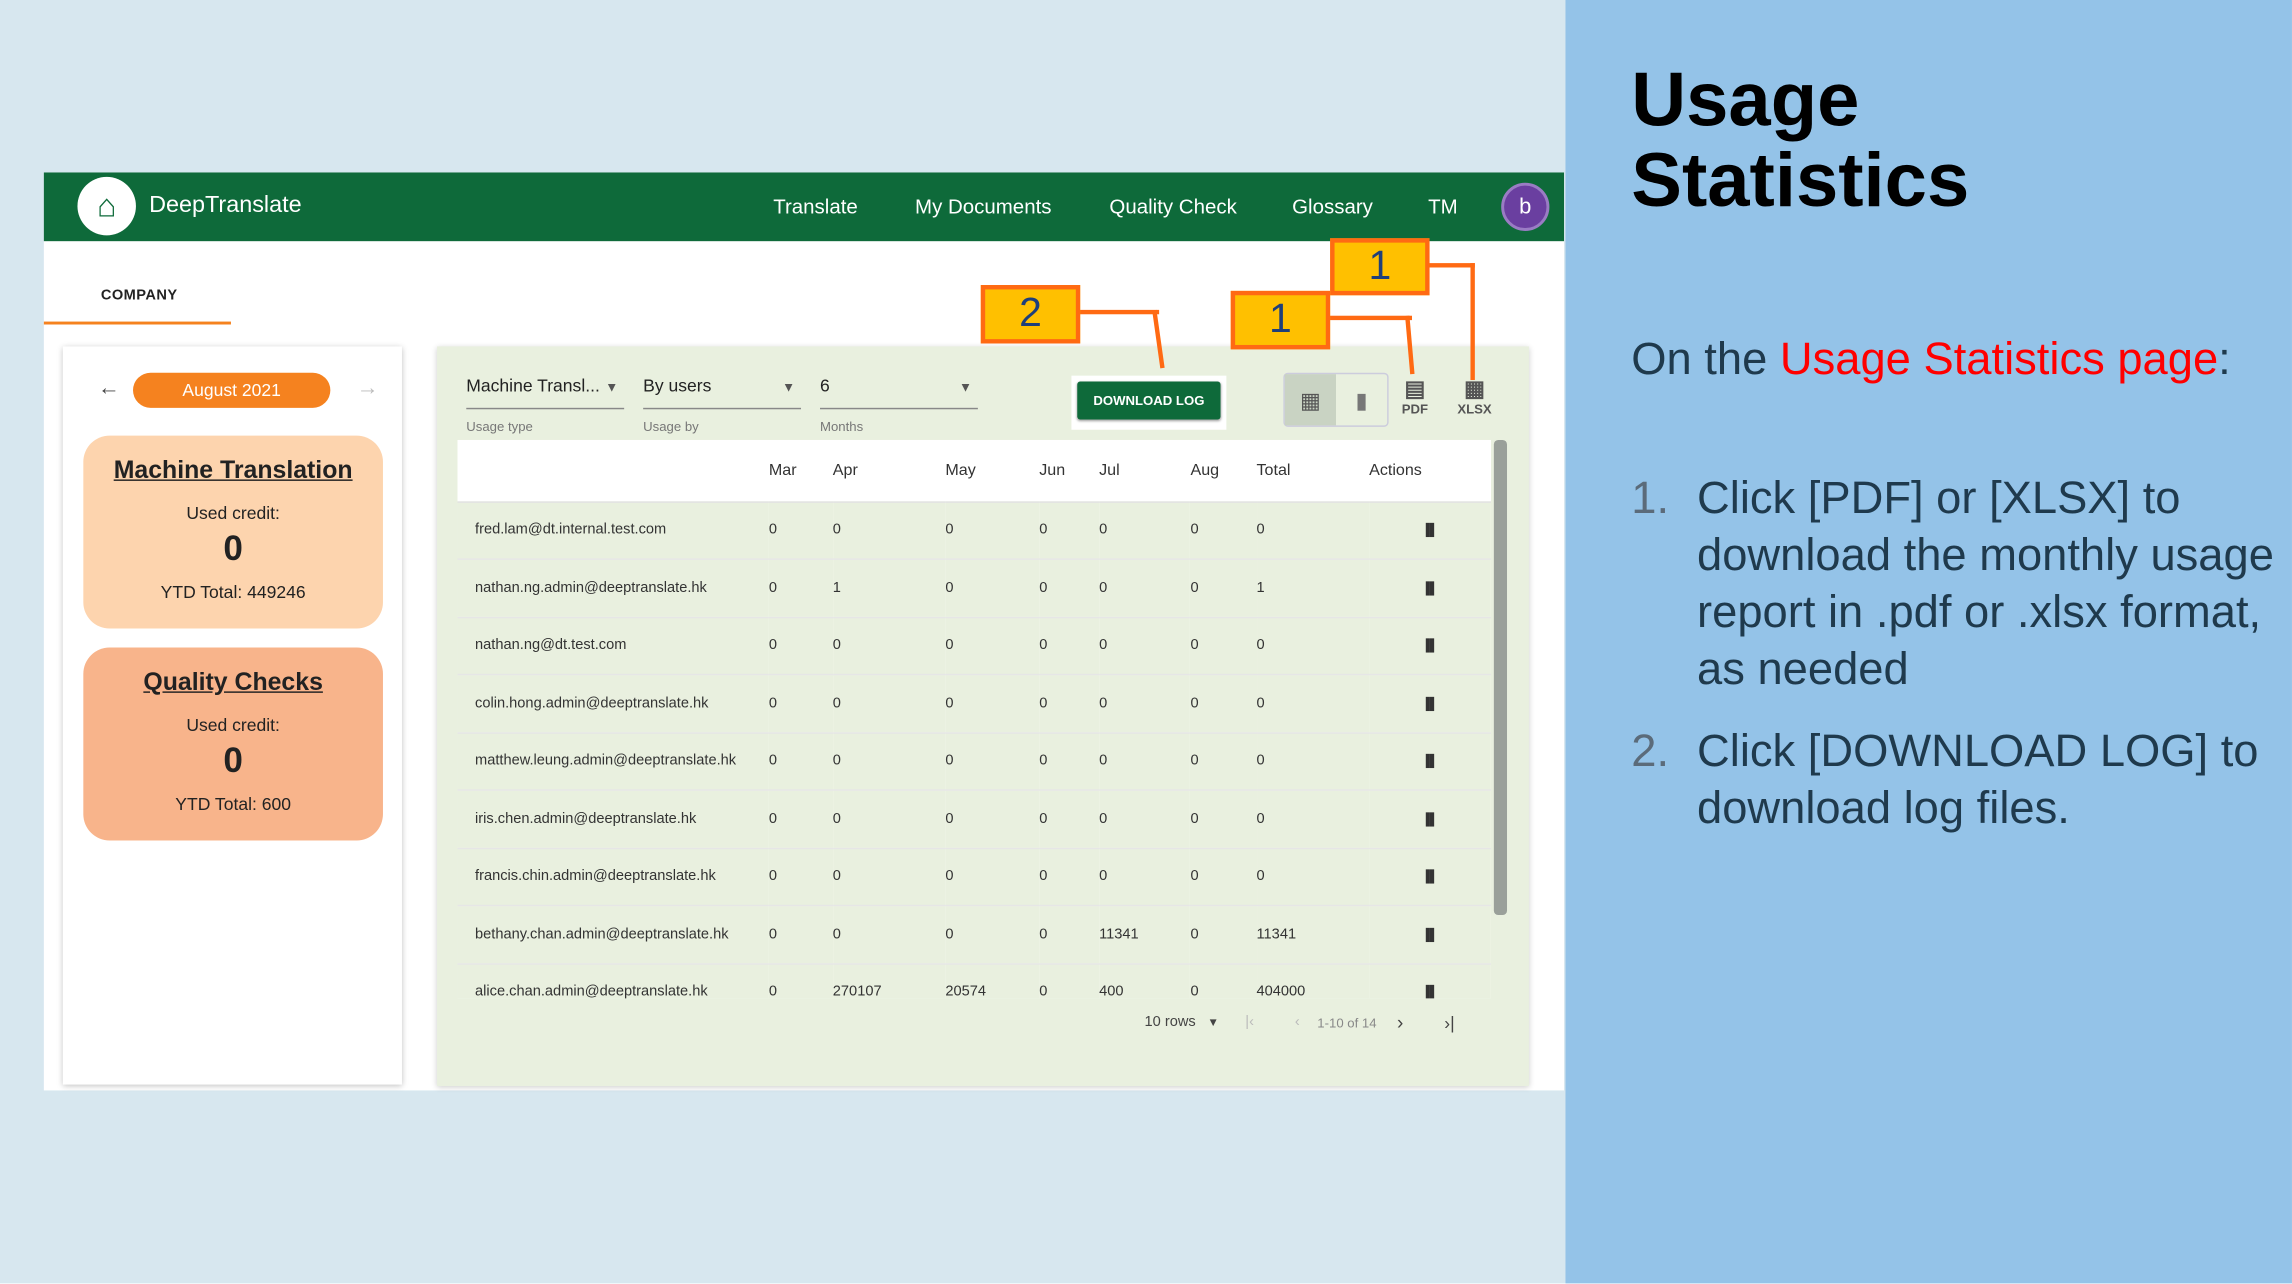  What do you see at coordinates (2224, 359) in the screenshot?
I see `intro-post: :` at bounding box center [2224, 359].